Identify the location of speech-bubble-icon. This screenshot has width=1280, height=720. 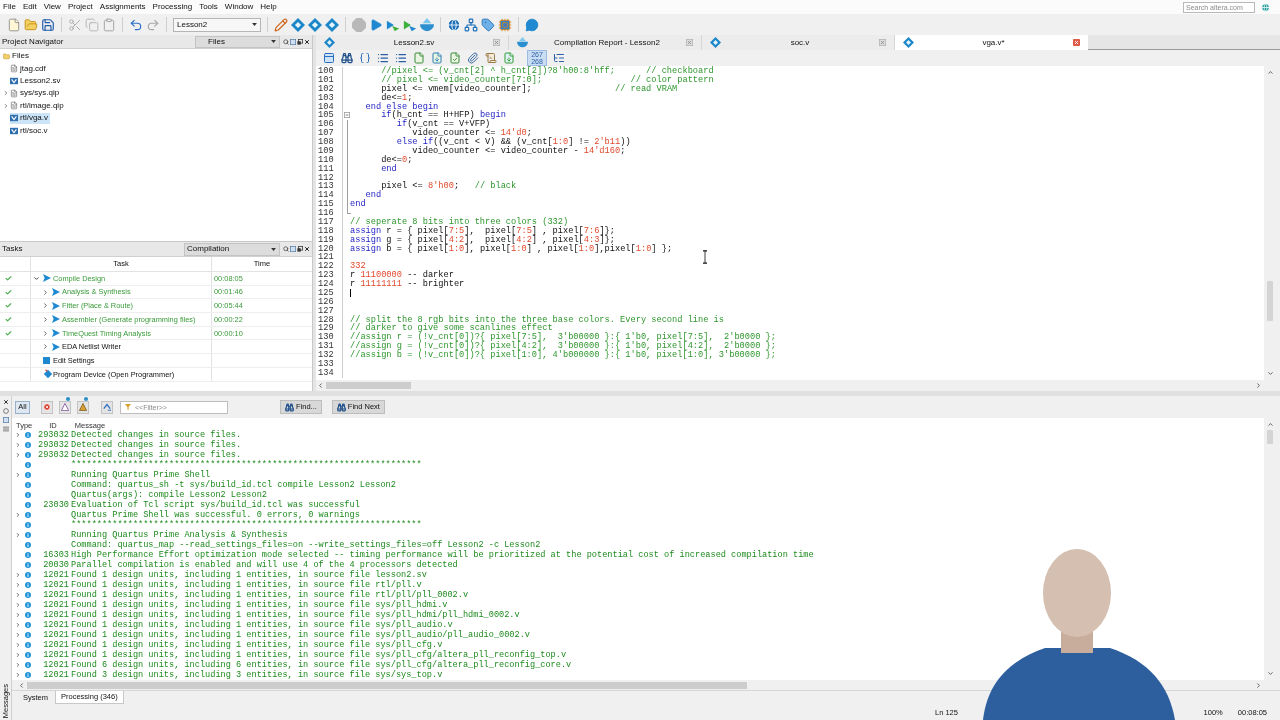
(532, 24).